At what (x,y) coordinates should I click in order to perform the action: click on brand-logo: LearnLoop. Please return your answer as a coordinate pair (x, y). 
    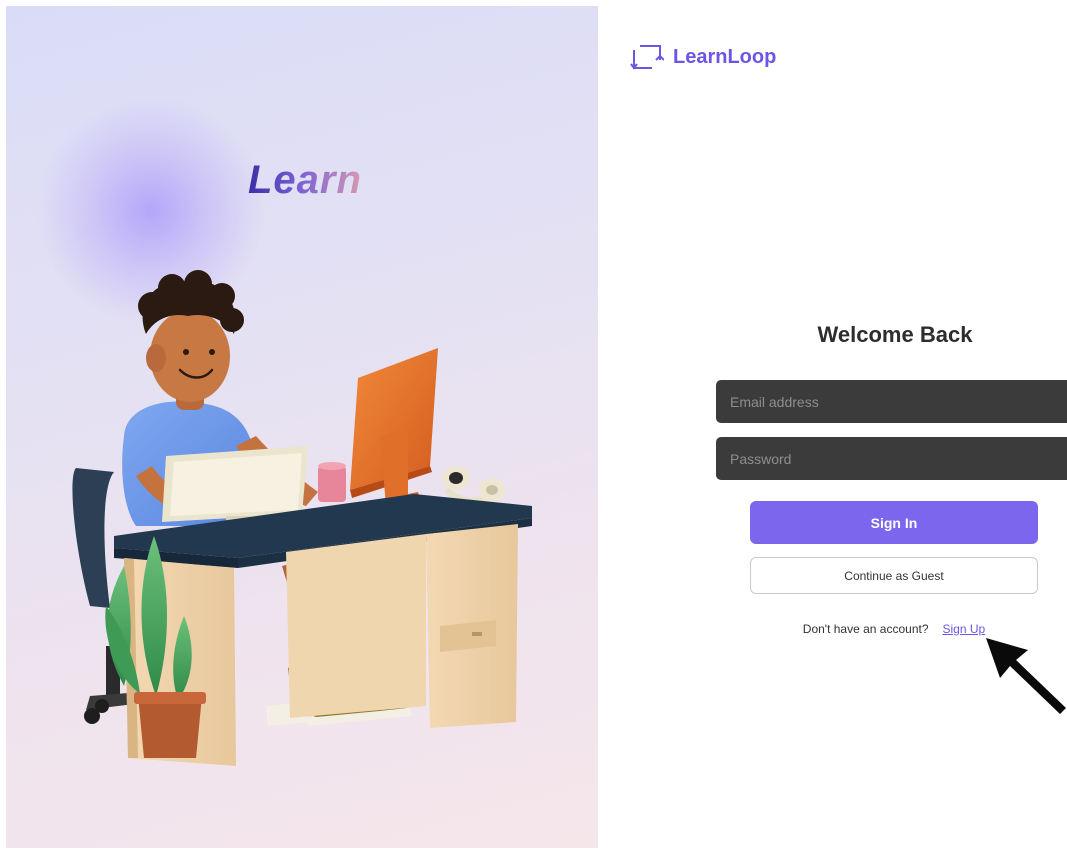
    Looking at the image, I should click on (703, 57).